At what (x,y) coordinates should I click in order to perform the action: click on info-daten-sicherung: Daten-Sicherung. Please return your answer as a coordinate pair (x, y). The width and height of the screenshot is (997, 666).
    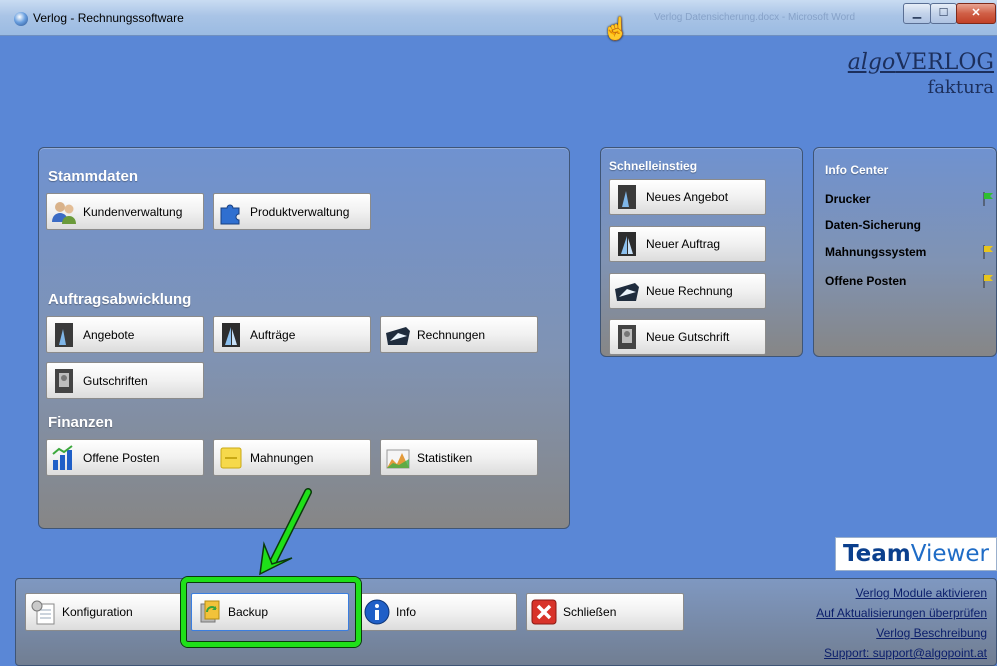
    Looking at the image, I should click on (910, 225).